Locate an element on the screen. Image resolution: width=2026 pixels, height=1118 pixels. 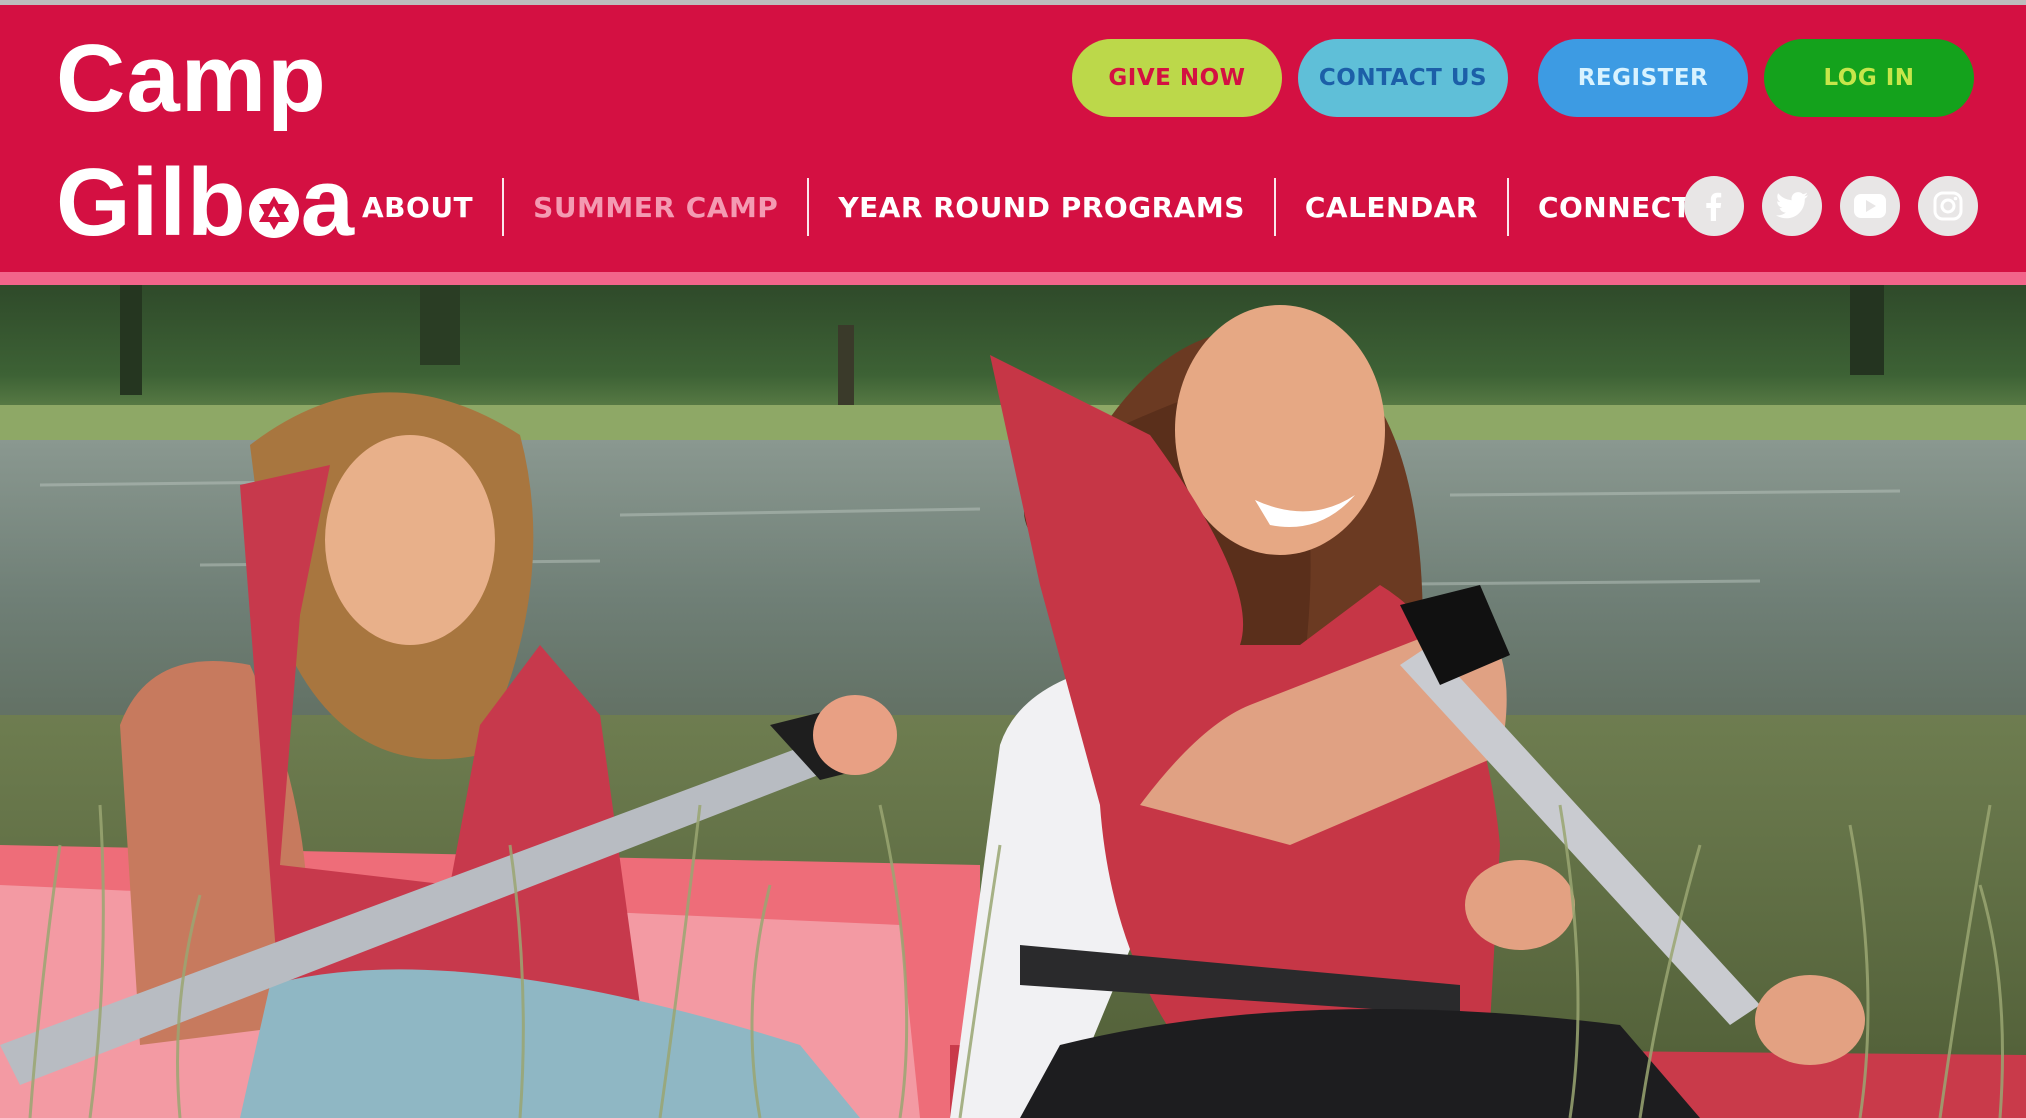
register-button: REGISTER is located at coordinates (1643, 78).